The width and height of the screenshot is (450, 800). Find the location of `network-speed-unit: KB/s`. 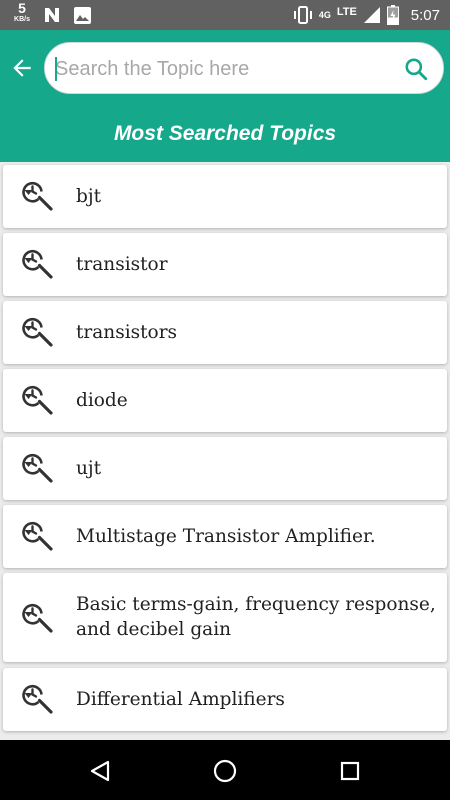

network-speed-unit: KB/s is located at coordinates (22, 19).